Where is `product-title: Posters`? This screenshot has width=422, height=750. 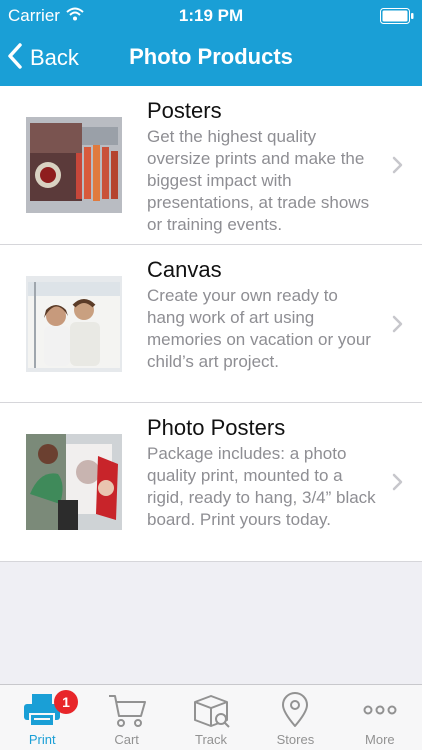 product-title: Posters is located at coordinates (184, 110).